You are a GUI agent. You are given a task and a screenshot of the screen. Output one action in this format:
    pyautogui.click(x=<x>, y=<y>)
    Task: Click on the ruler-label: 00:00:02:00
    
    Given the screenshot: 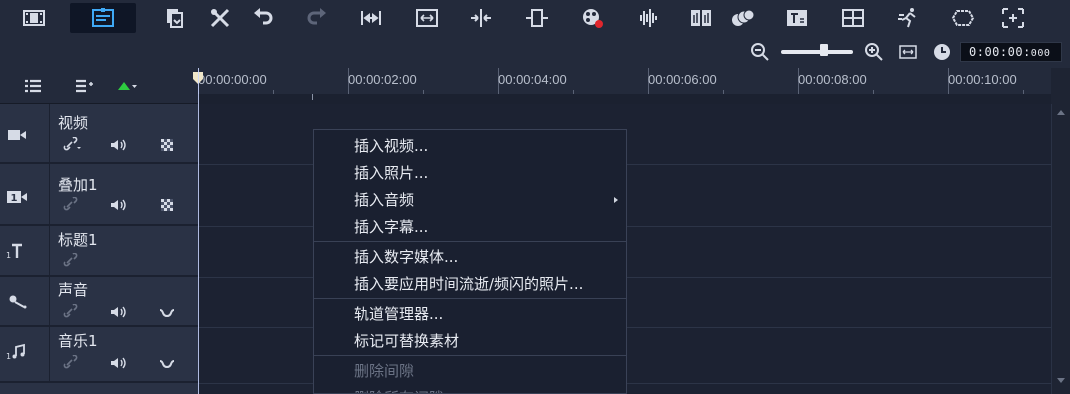 What is the action you would take?
    pyautogui.click(x=382, y=79)
    